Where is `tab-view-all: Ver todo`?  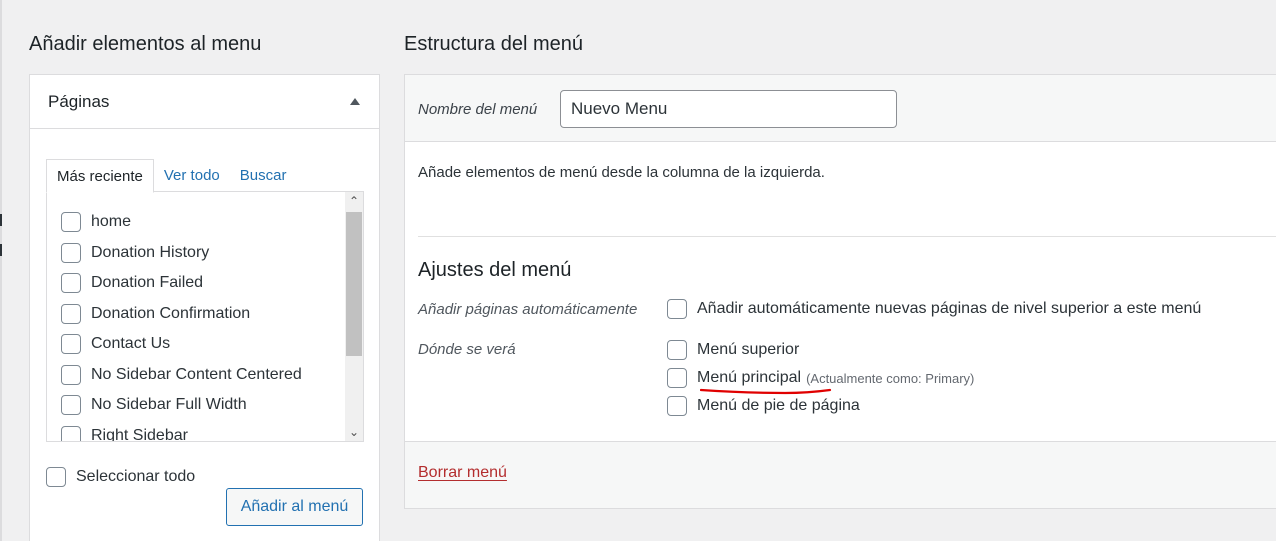 tab-view-all: Ver todo is located at coordinates (192, 175).